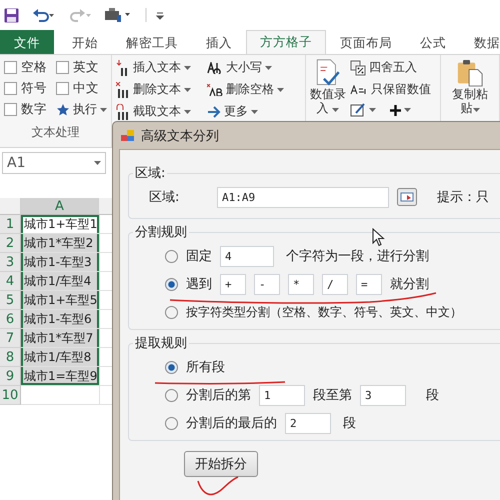 Image resolution: width=500 pixels, height=500 pixels. Describe the element at coordinates (34, 67) in the screenshot. I see `checkbox-label: 空格` at that location.